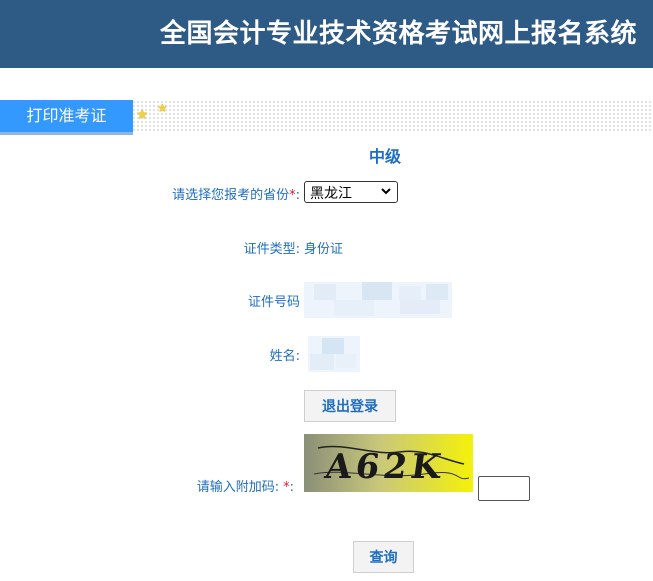  What do you see at coordinates (398, 34) in the screenshot?
I see `system-title: 全国会计专业技术资格考试网上报名系统` at bounding box center [398, 34].